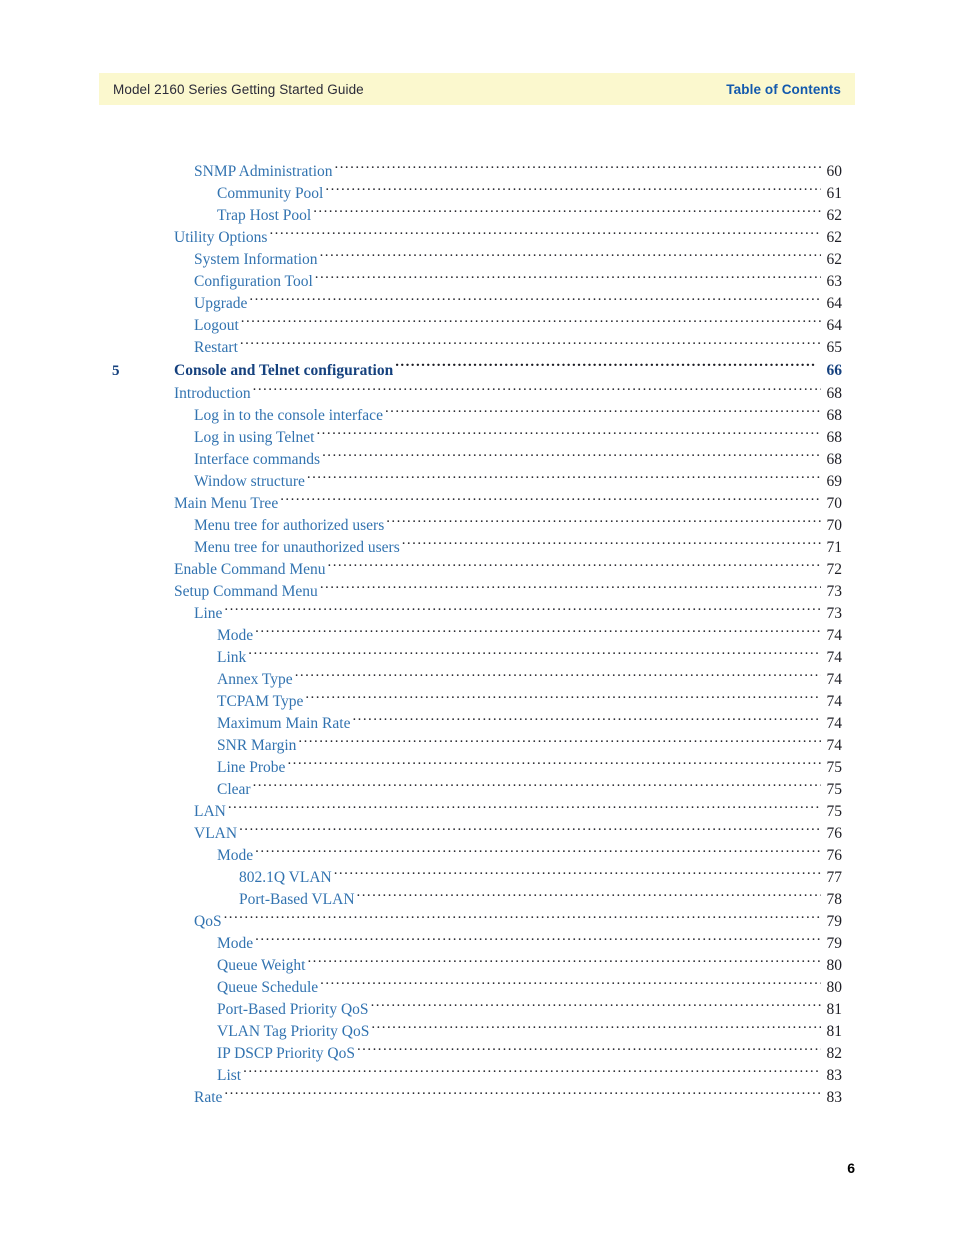 This screenshot has width=954, height=1235. What do you see at coordinates (216, 348) in the screenshot?
I see `toc-entry-label: Restart` at bounding box center [216, 348].